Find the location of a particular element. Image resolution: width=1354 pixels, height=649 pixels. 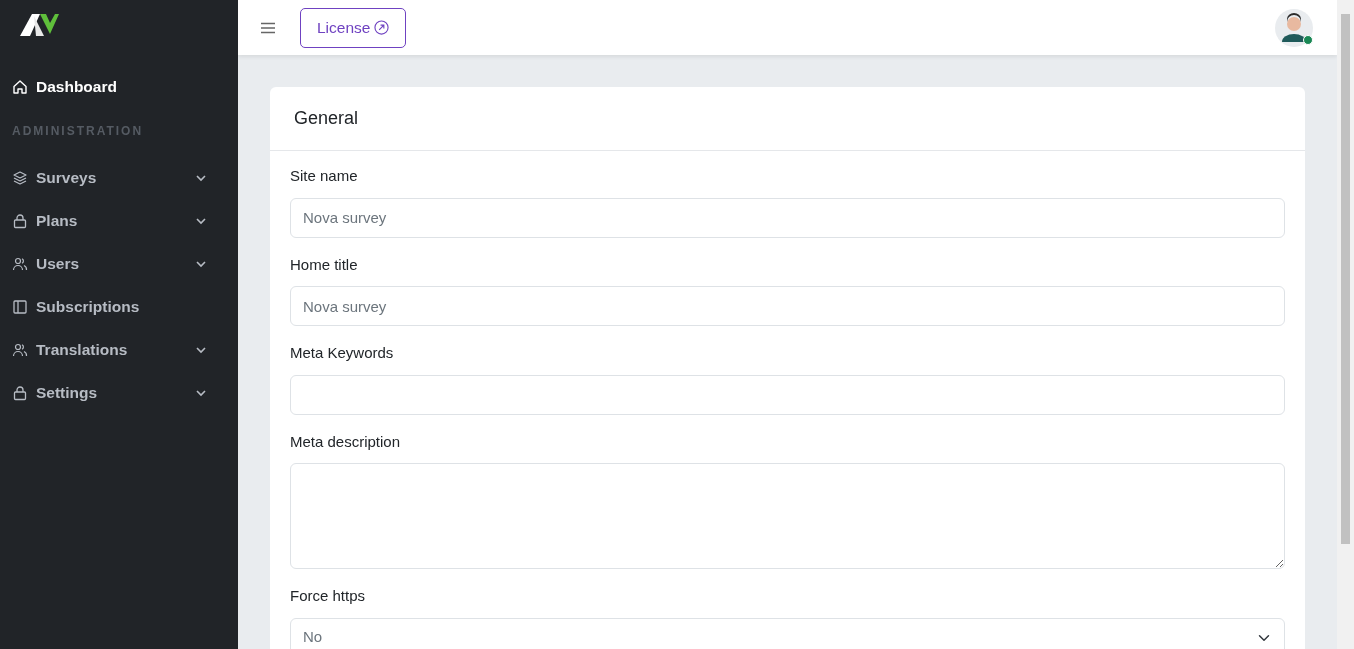

text-input-field is located at coordinates (787, 394).